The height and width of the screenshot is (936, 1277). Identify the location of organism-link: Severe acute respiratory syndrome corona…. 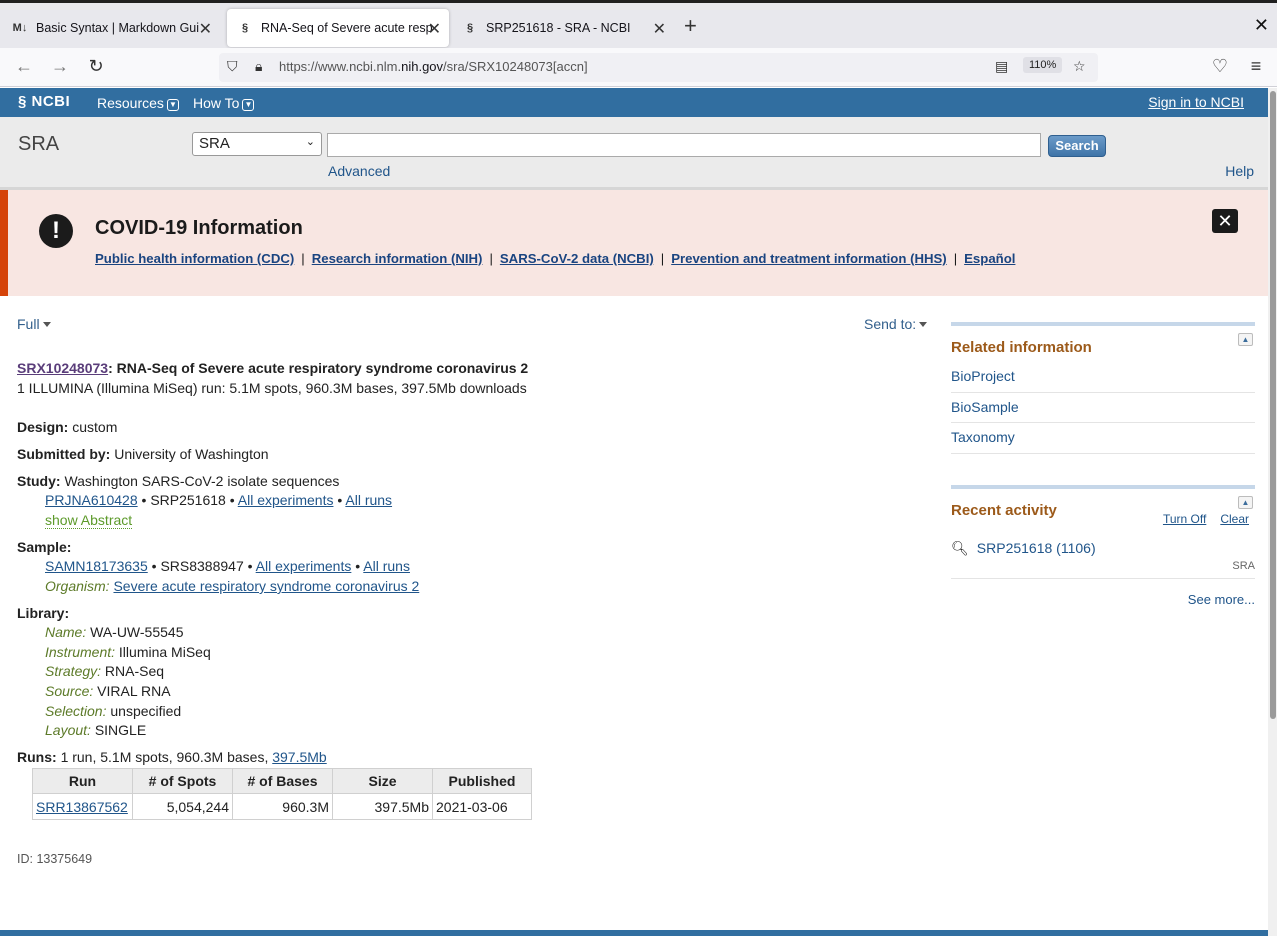
(266, 586).